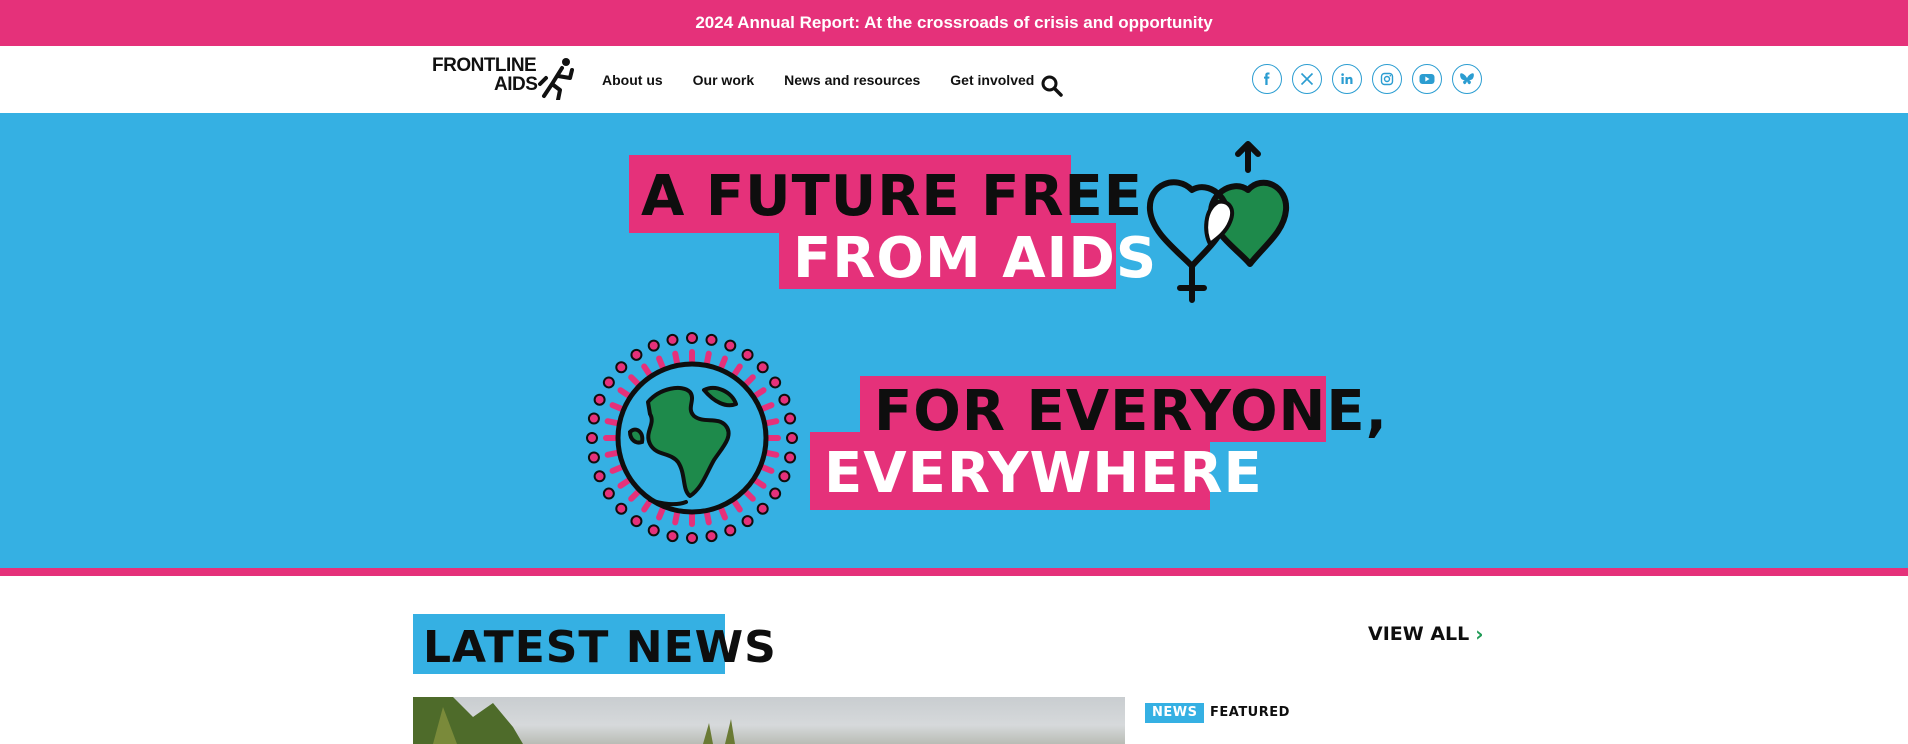  What do you see at coordinates (885, 194) in the screenshot?
I see `hero-headline-line-1: A FUTURE FREE` at bounding box center [885, 194].